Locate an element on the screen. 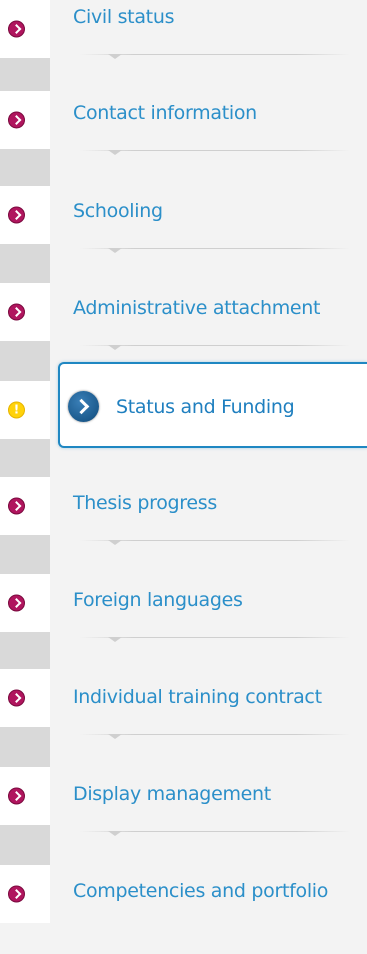  menu-item-label: Schooling is located at coordinates (118, 211).